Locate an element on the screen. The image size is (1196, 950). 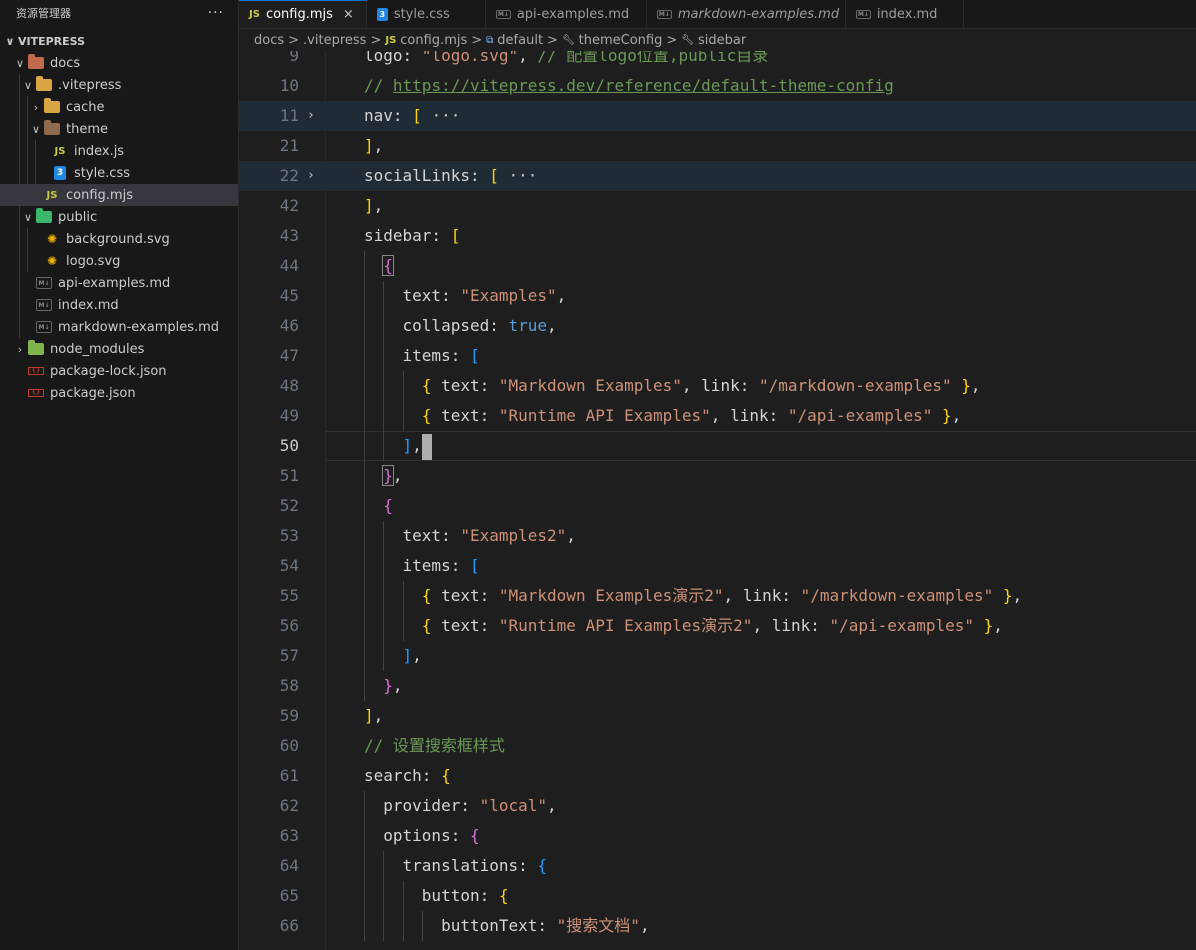
more-actions-icon: ··· is located at coordinates (216, 13).